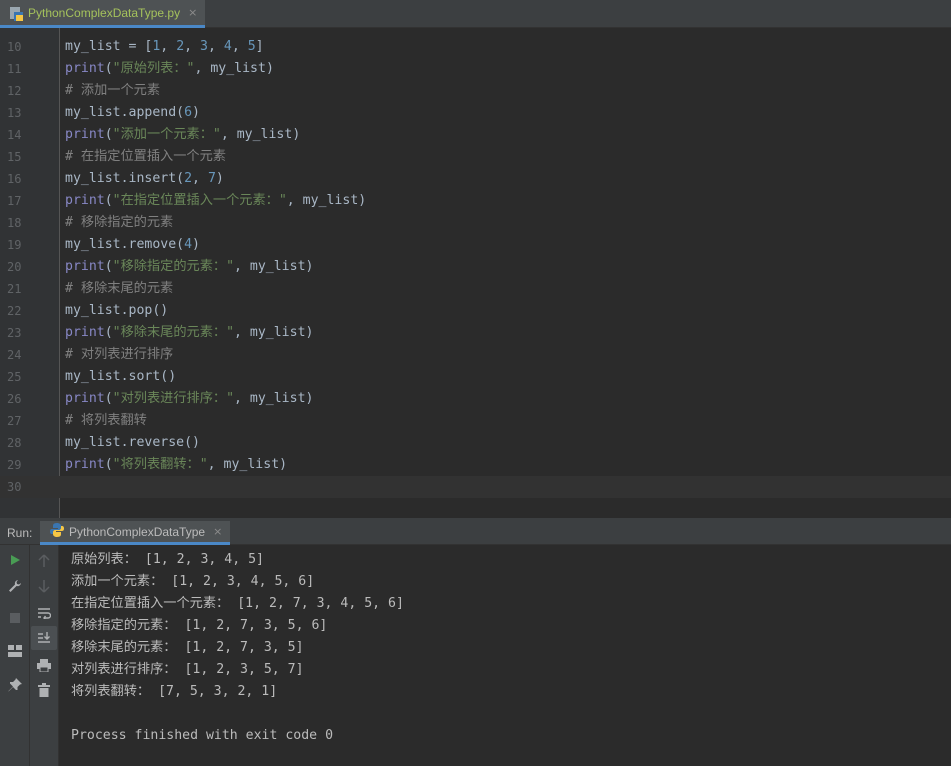  What do you see at coordinates (176, 465) in the screenshot?
I see `code-text: print("将列表翻转：", my_list)` at bounding box center [176, 465].